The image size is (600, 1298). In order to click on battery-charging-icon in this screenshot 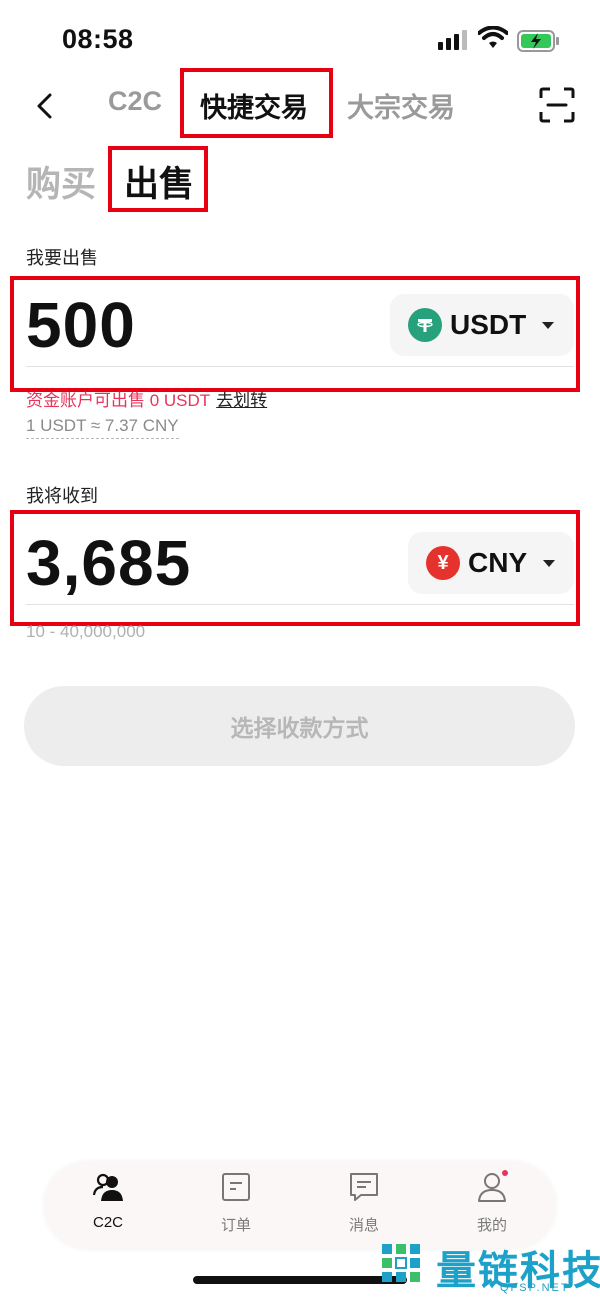, I will do `click(538, 41)`.